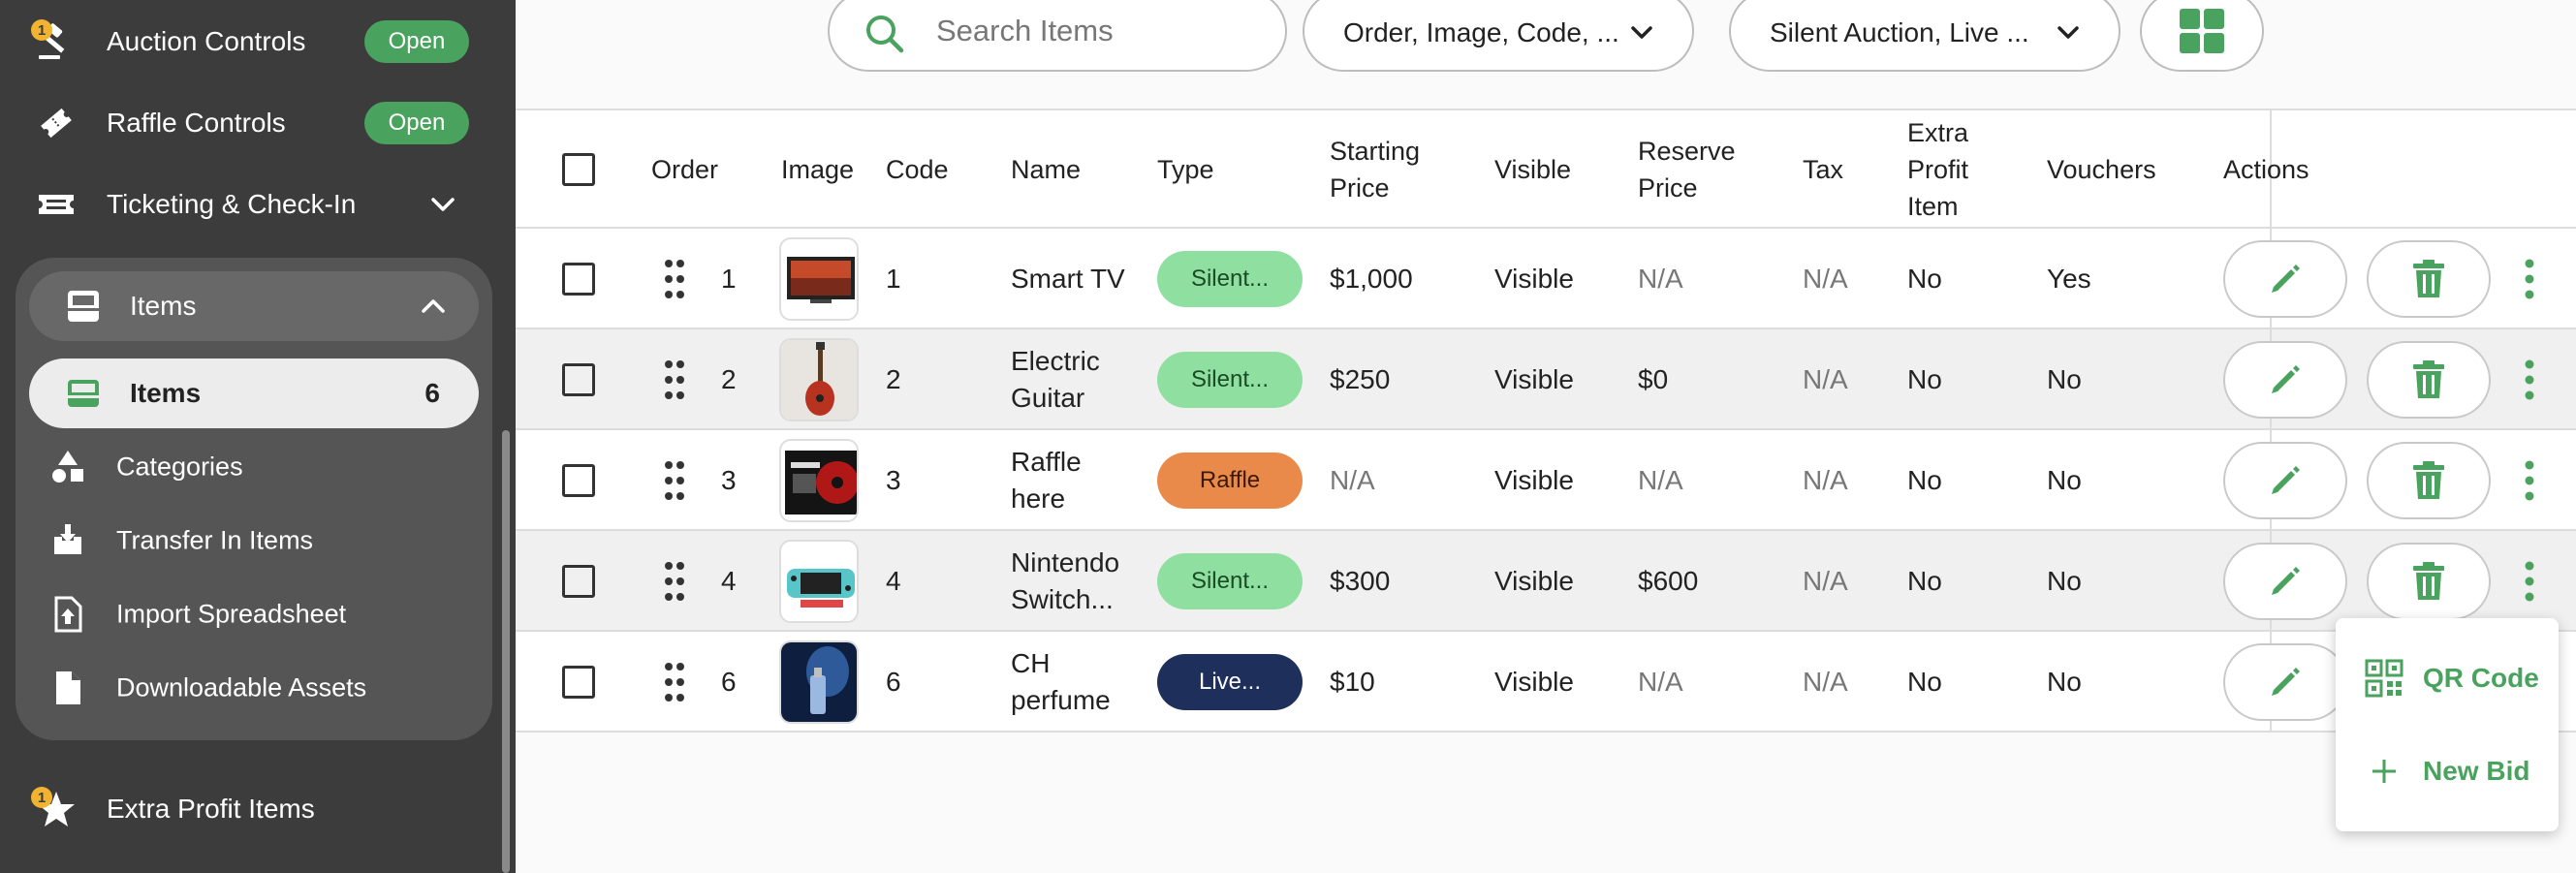 The width and height of the screenshot is (2576, 873). I want to click on cell-code: 1, so click(893, 279).